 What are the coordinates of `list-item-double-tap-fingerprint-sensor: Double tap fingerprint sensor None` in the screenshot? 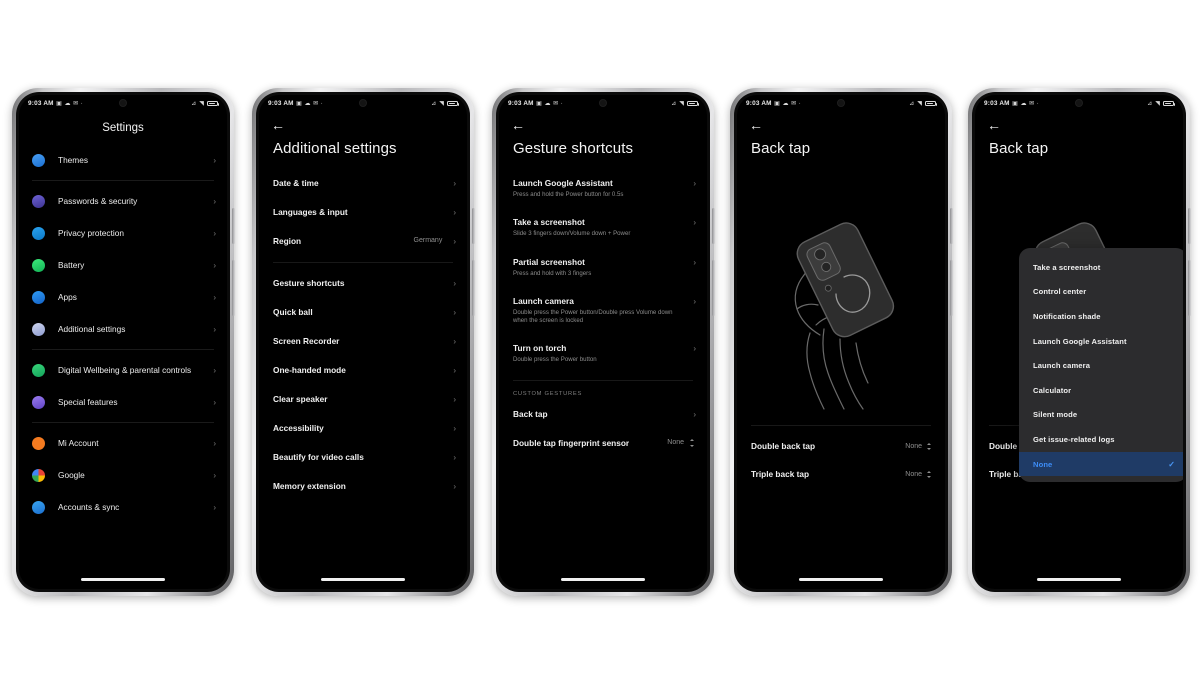 It's located at (603, 443).